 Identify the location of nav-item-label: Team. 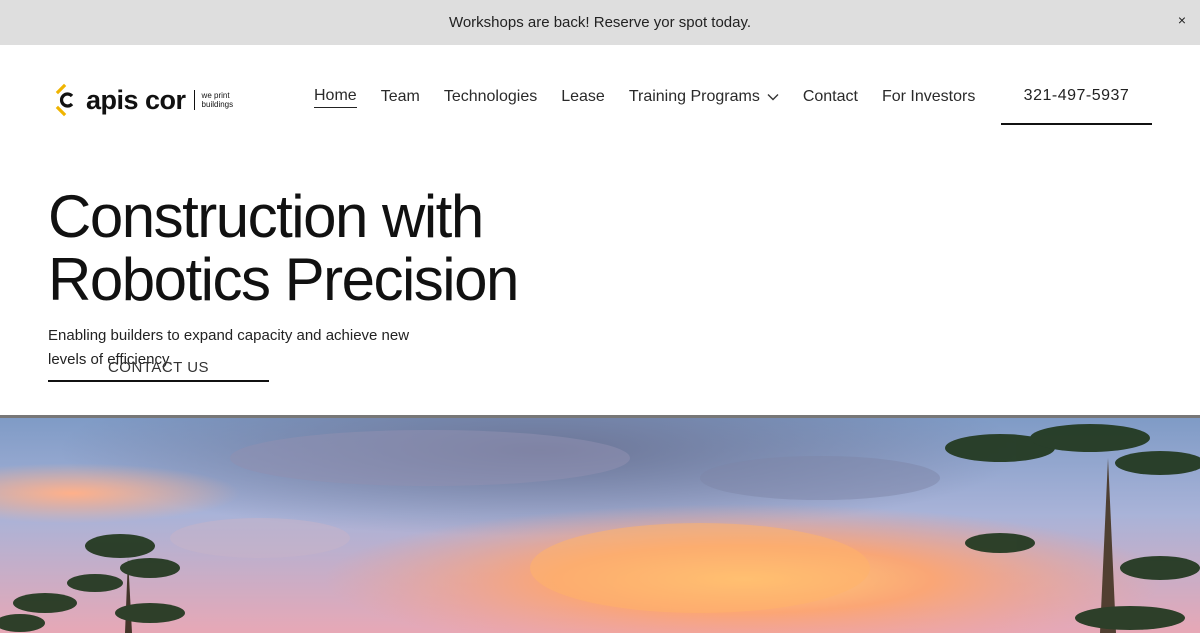
(400, 96).